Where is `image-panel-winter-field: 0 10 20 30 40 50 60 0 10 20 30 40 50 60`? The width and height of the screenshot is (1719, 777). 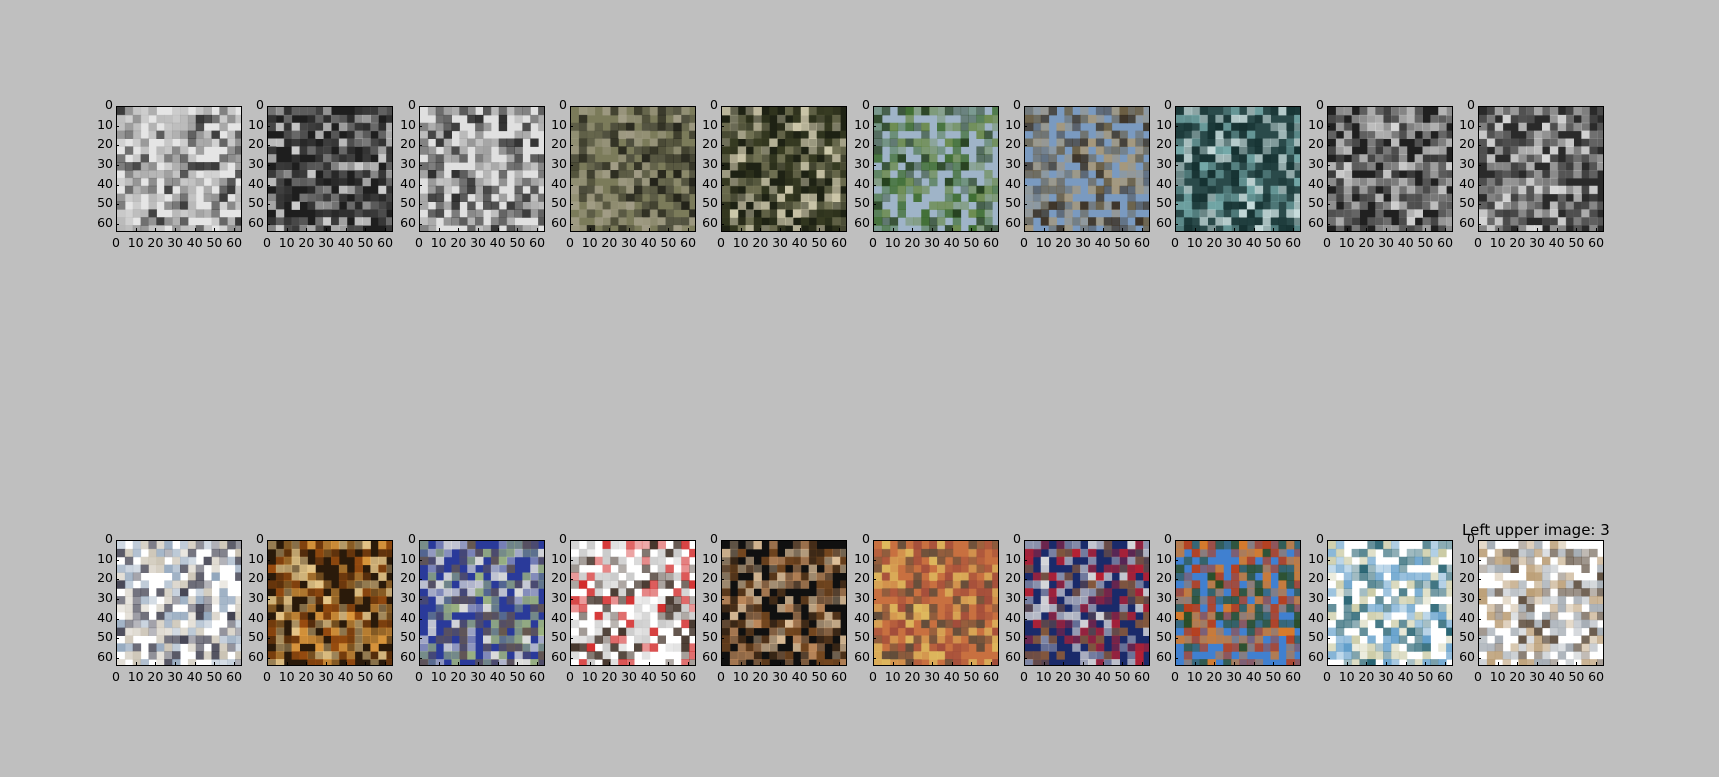
image-panel-winter-field: 0 10 20 30 40 50 60 0 10 20 30 40 50 60 is located at coordinates (169, 607).